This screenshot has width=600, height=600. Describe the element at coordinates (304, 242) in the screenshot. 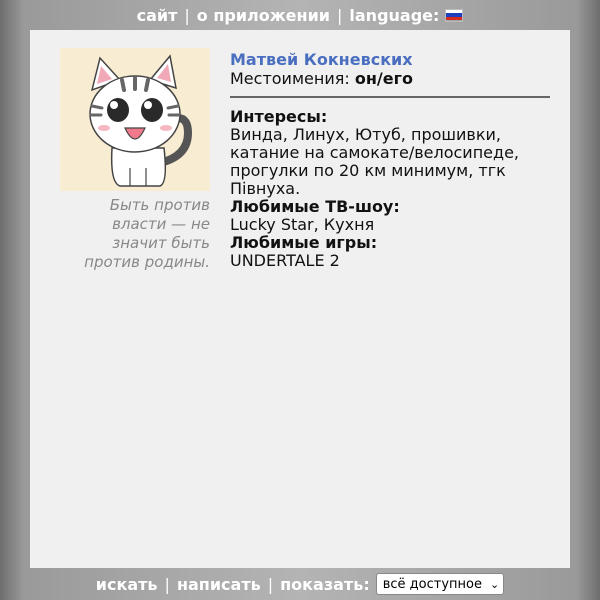

I see `games-heading: Любимые игры:` at that location.